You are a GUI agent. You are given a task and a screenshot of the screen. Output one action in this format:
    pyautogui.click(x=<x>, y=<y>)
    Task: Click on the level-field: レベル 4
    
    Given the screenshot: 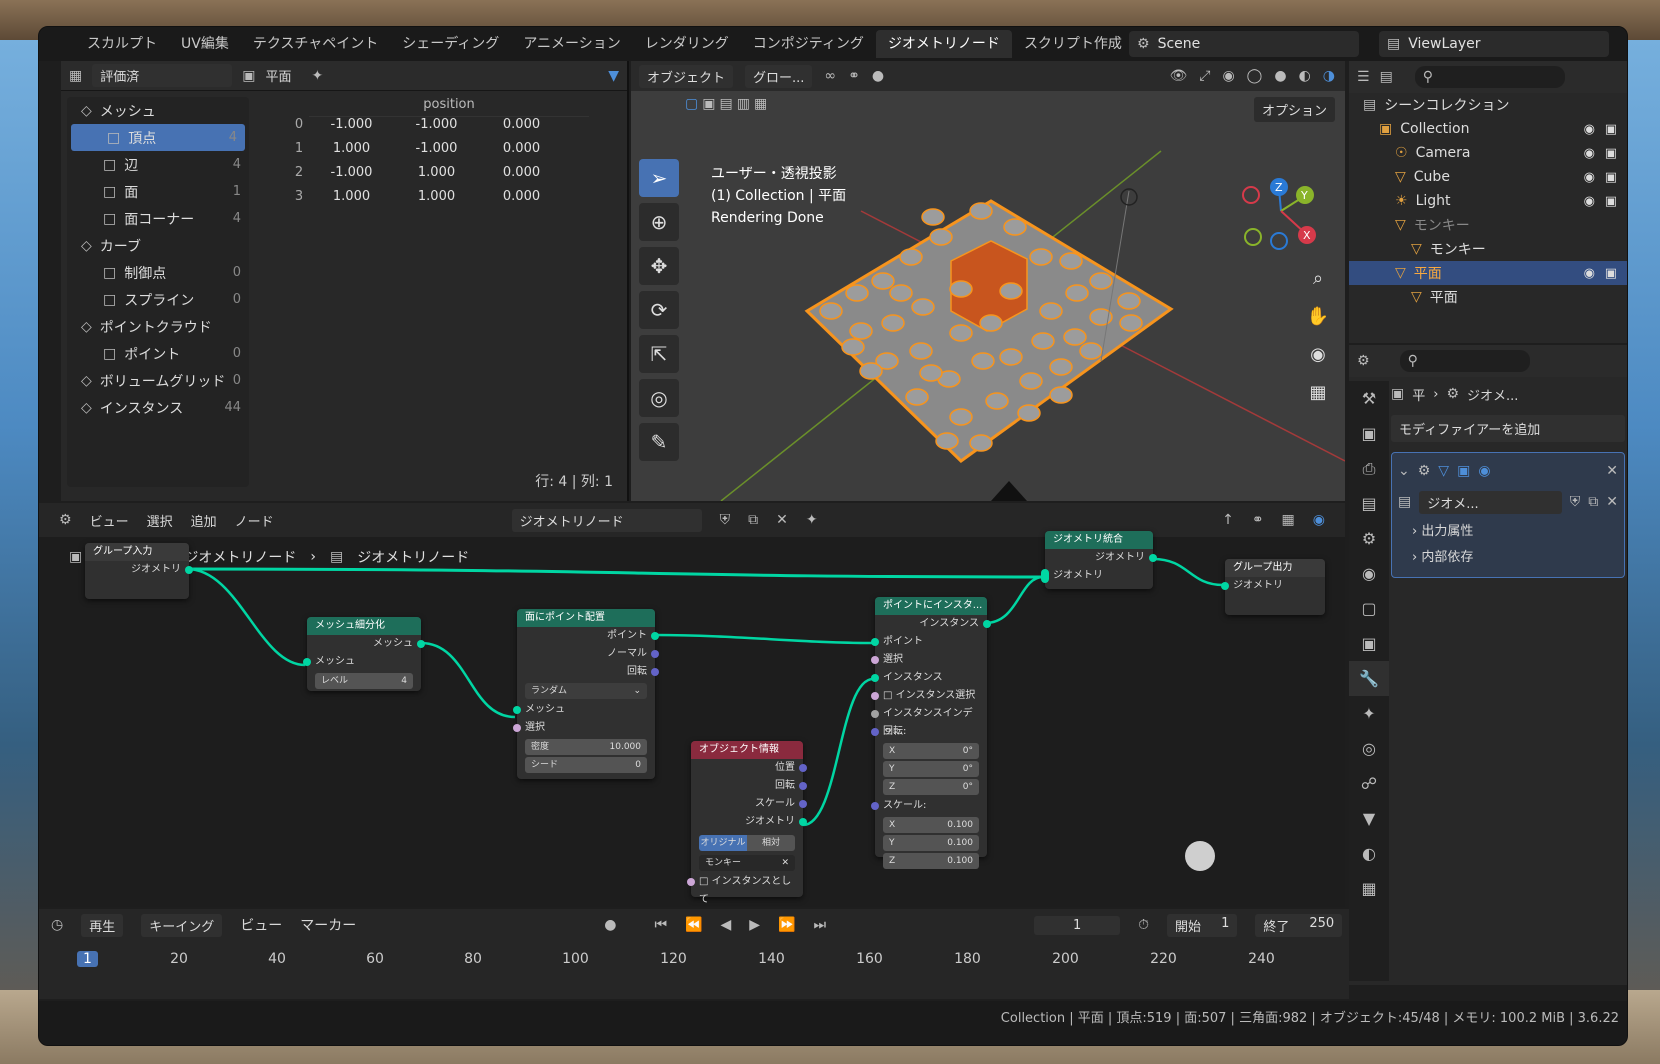 What is the action you would take?
    pyautogui.click(x=364, y=681)
    